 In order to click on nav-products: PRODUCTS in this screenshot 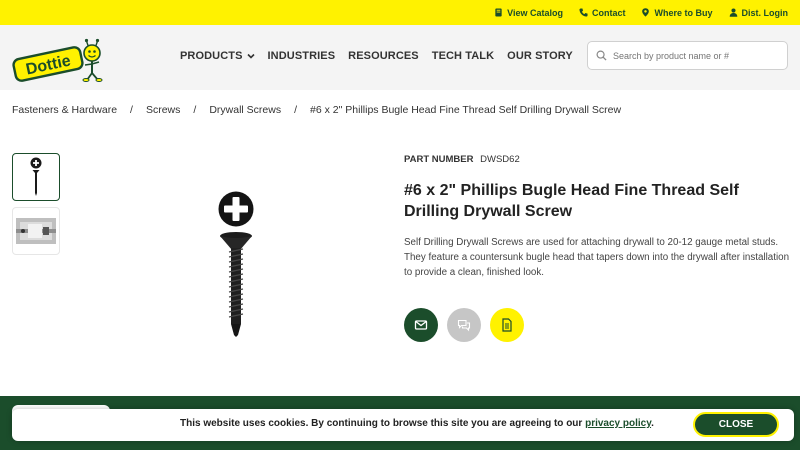, I will do `click(217, 56)`.